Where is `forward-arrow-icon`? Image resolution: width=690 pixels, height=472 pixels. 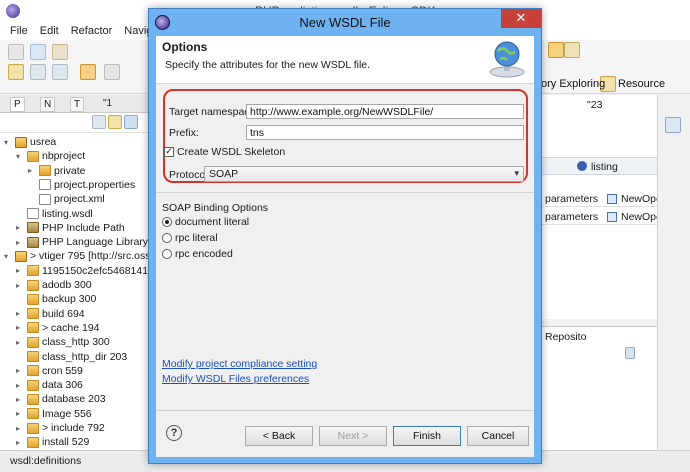
forward-arrow-icon is located at coordinates (112, 72).